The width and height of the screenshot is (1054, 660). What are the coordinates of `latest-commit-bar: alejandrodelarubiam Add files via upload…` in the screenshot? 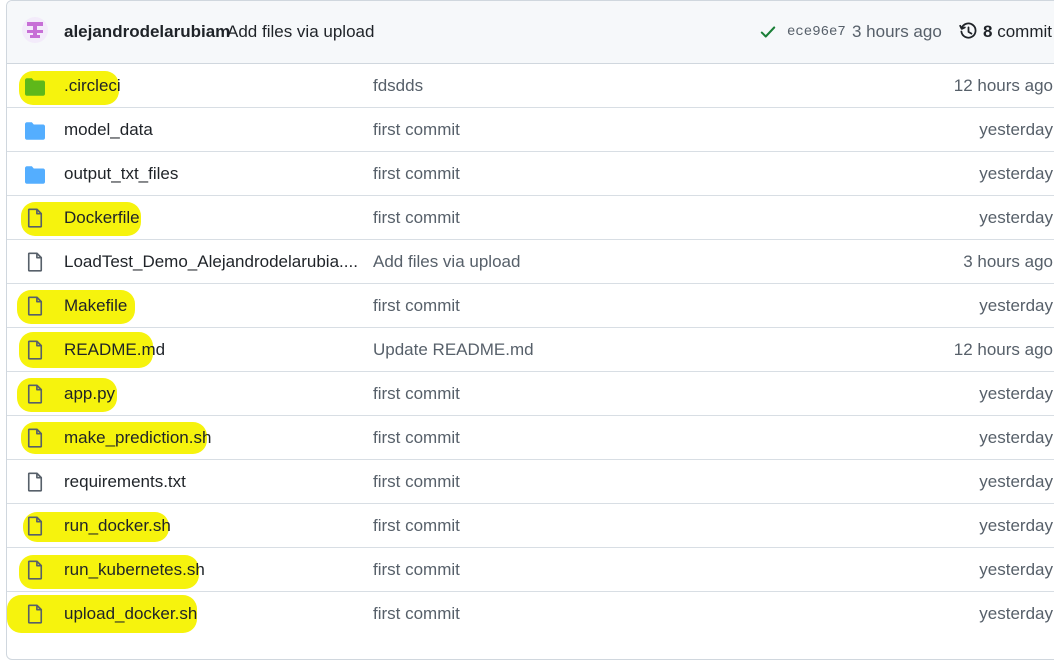 It's located at (530, 32).